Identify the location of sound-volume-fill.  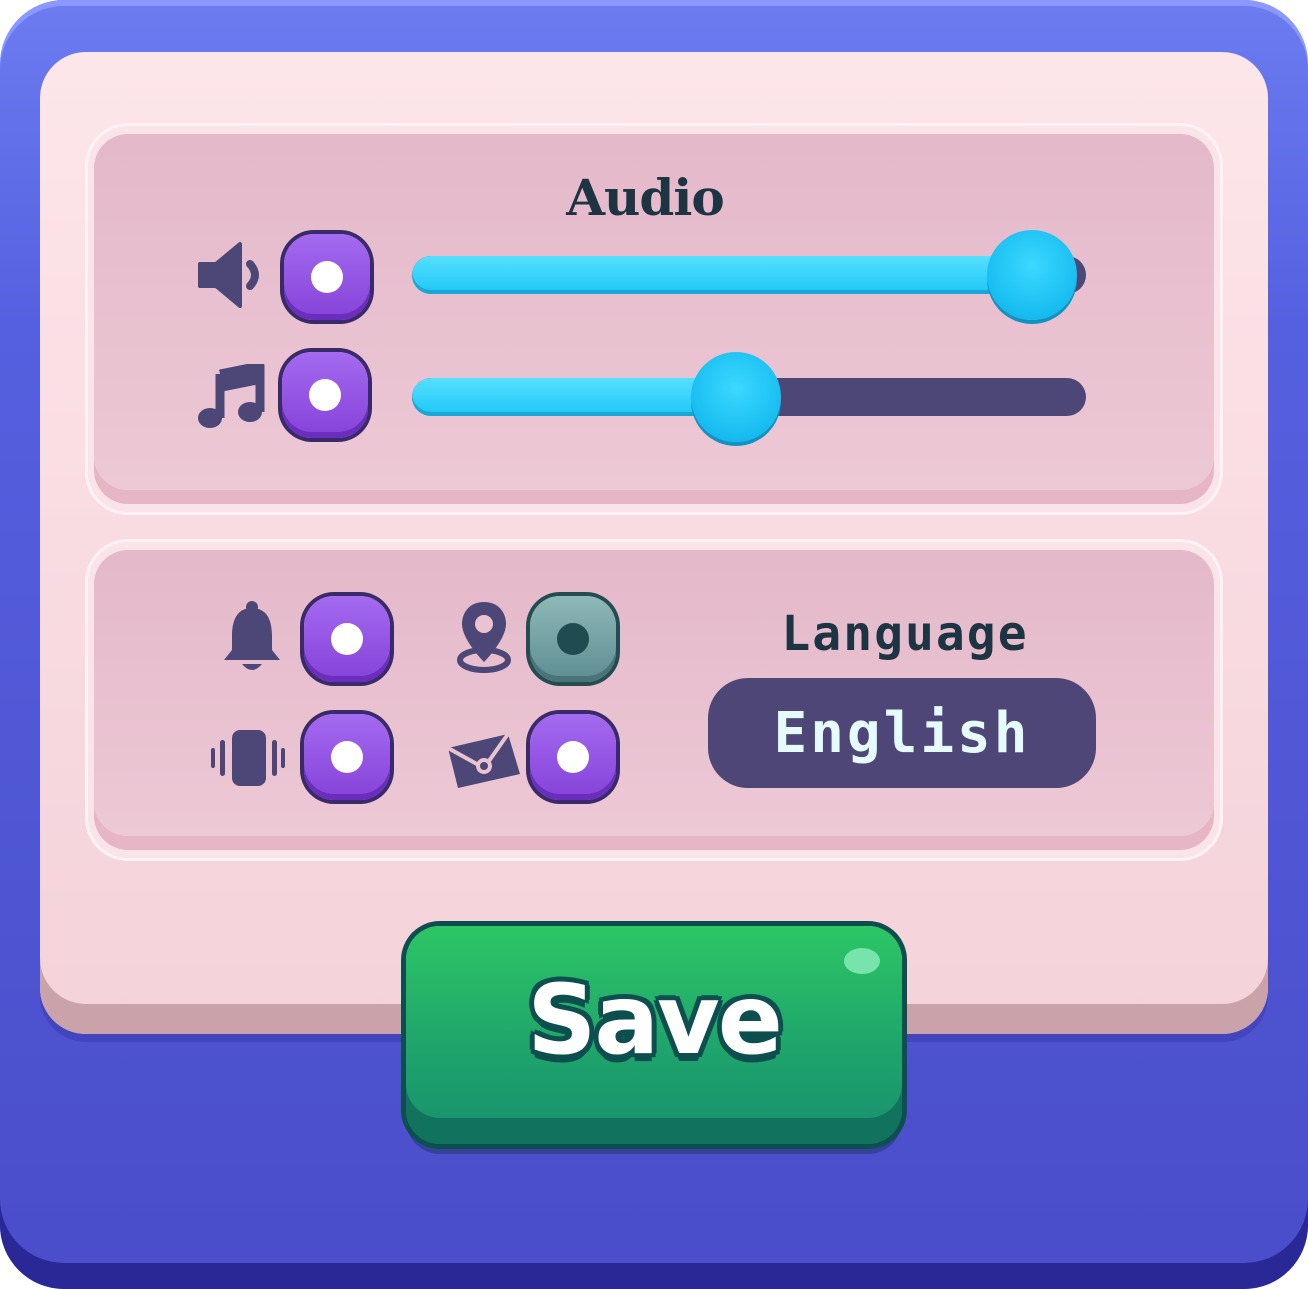
(727, 275).